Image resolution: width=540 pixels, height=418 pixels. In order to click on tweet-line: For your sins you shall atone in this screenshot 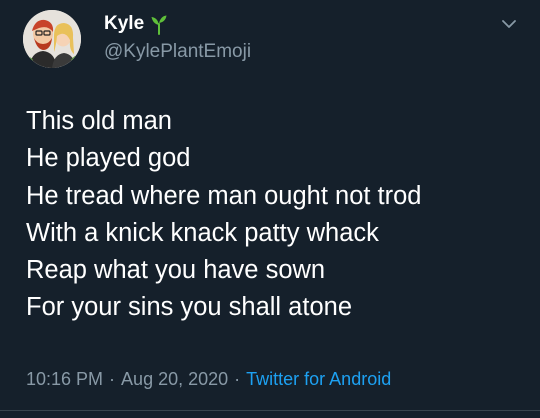, I will do `click(189, 307)`.